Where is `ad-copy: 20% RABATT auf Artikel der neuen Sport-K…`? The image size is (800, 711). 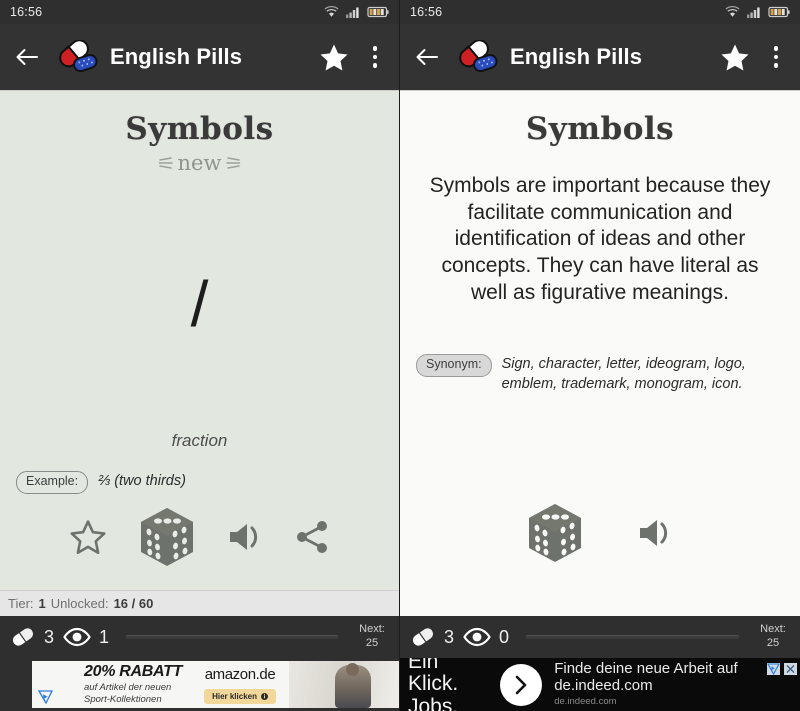 ad-copy: 20% RABATT auf Artikel der neuen Sport-K… is located at coordinates (133, 684).